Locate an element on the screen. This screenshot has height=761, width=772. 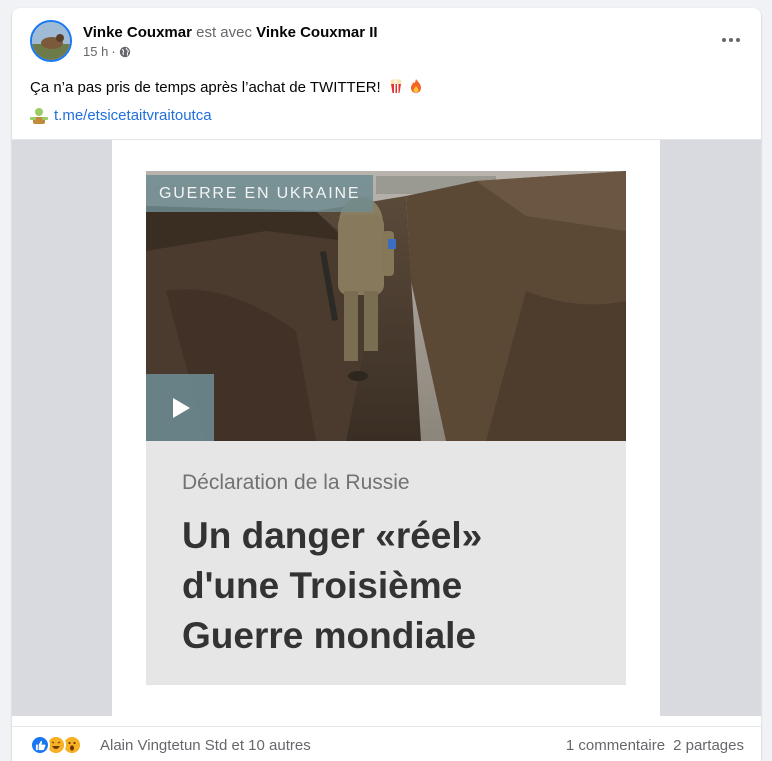
play-button is located at coordinates (180, 407).